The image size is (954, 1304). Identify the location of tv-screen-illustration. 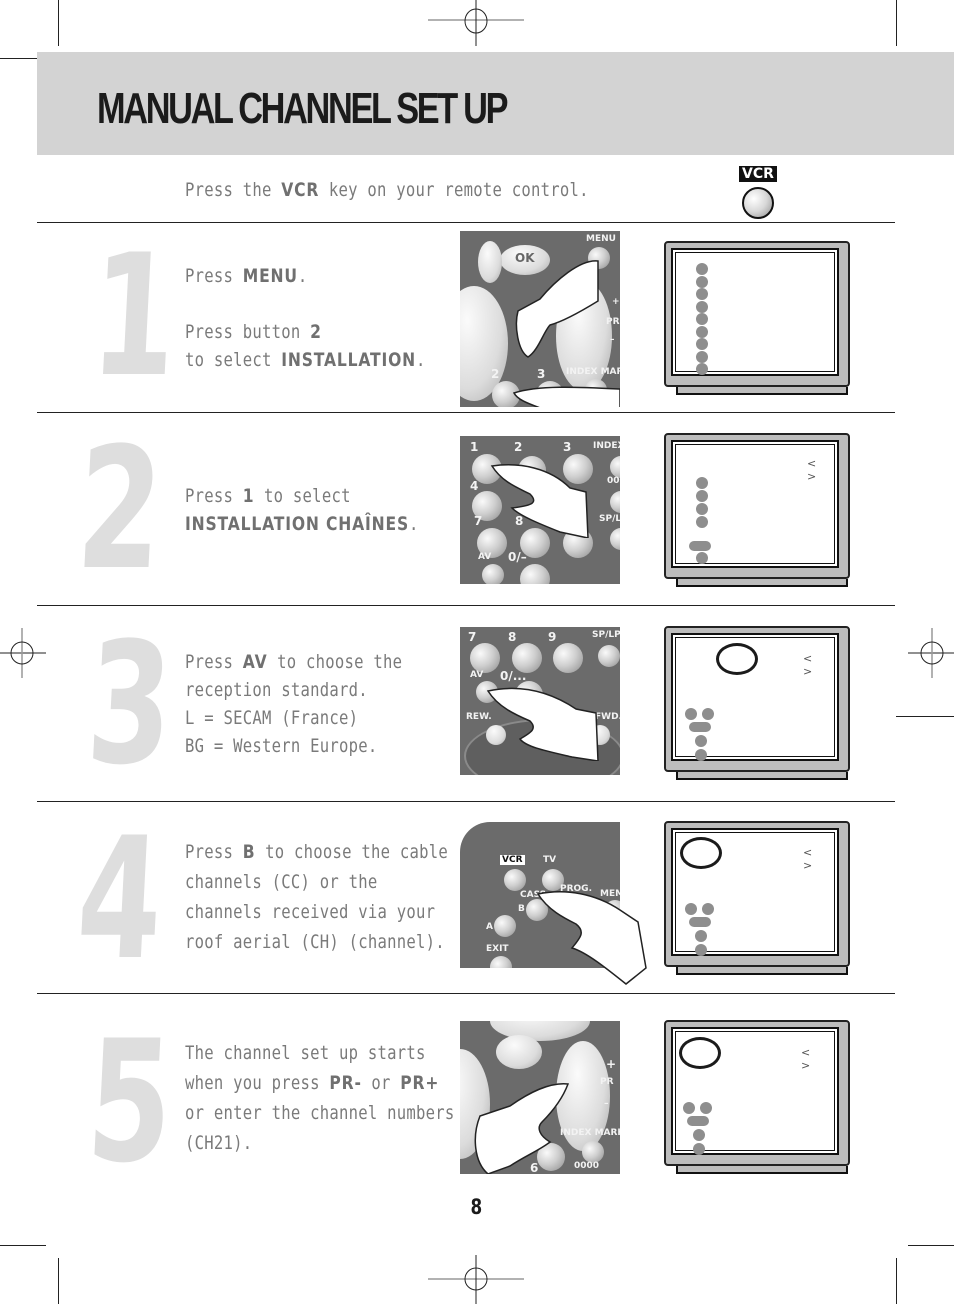
(757, 318).